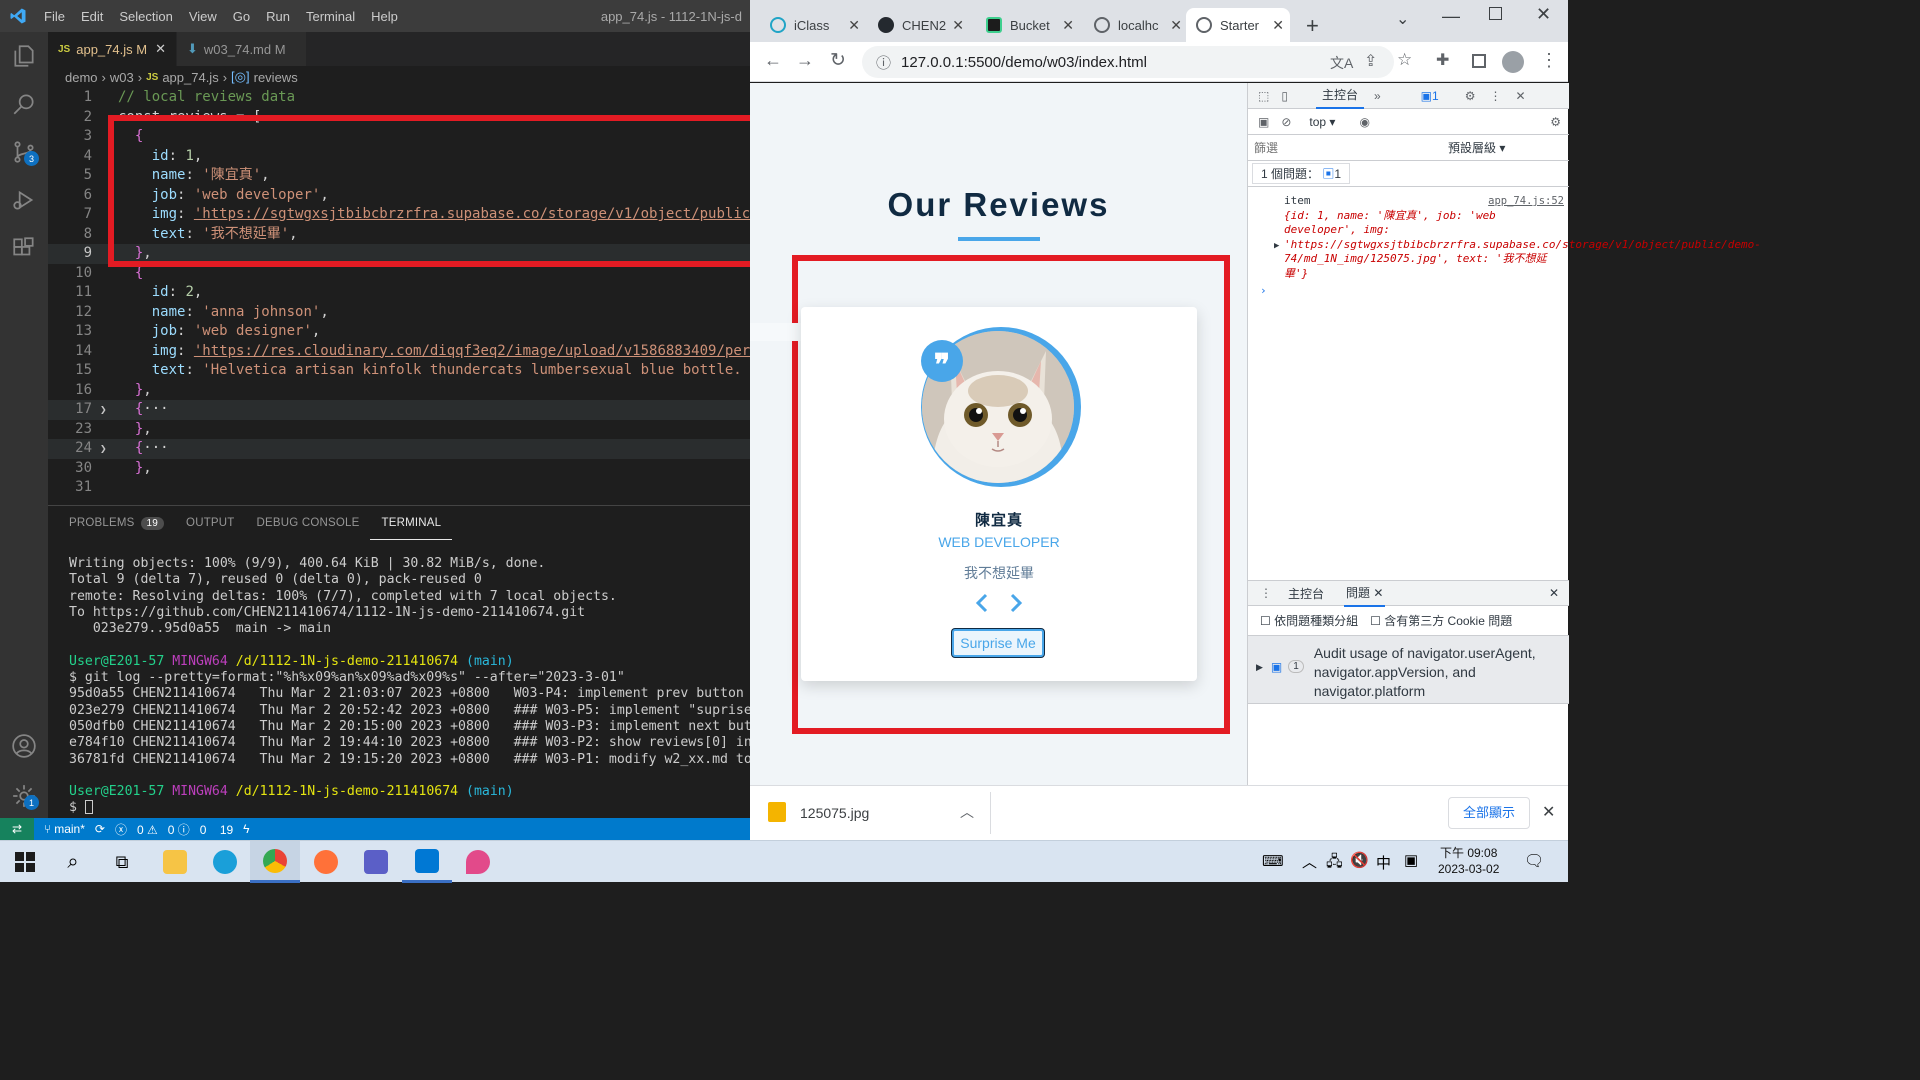 This screenshot has height=1080, width=1920. Describe the element at coordinates (998, 643) in the screenshot. I see `surprise-button: Surprise Me` at that location.